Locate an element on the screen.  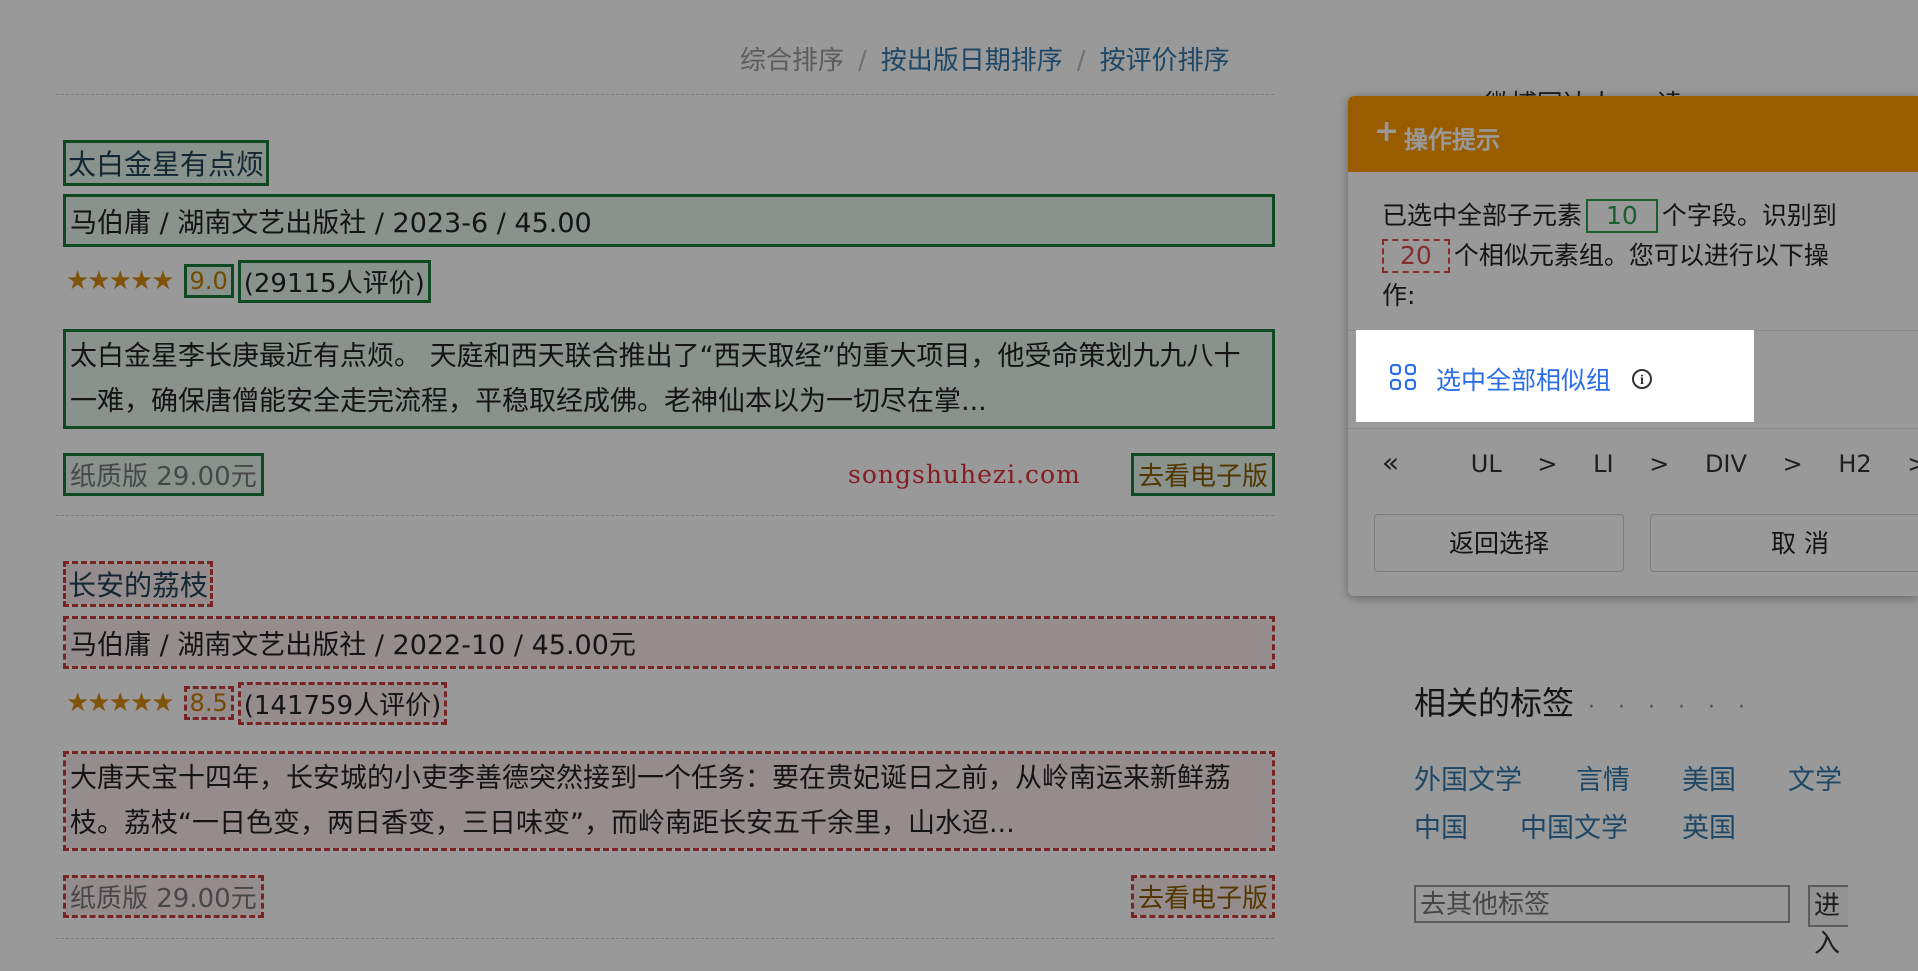
breadcrumb-item: LI is located at coordinates (1603, 464).